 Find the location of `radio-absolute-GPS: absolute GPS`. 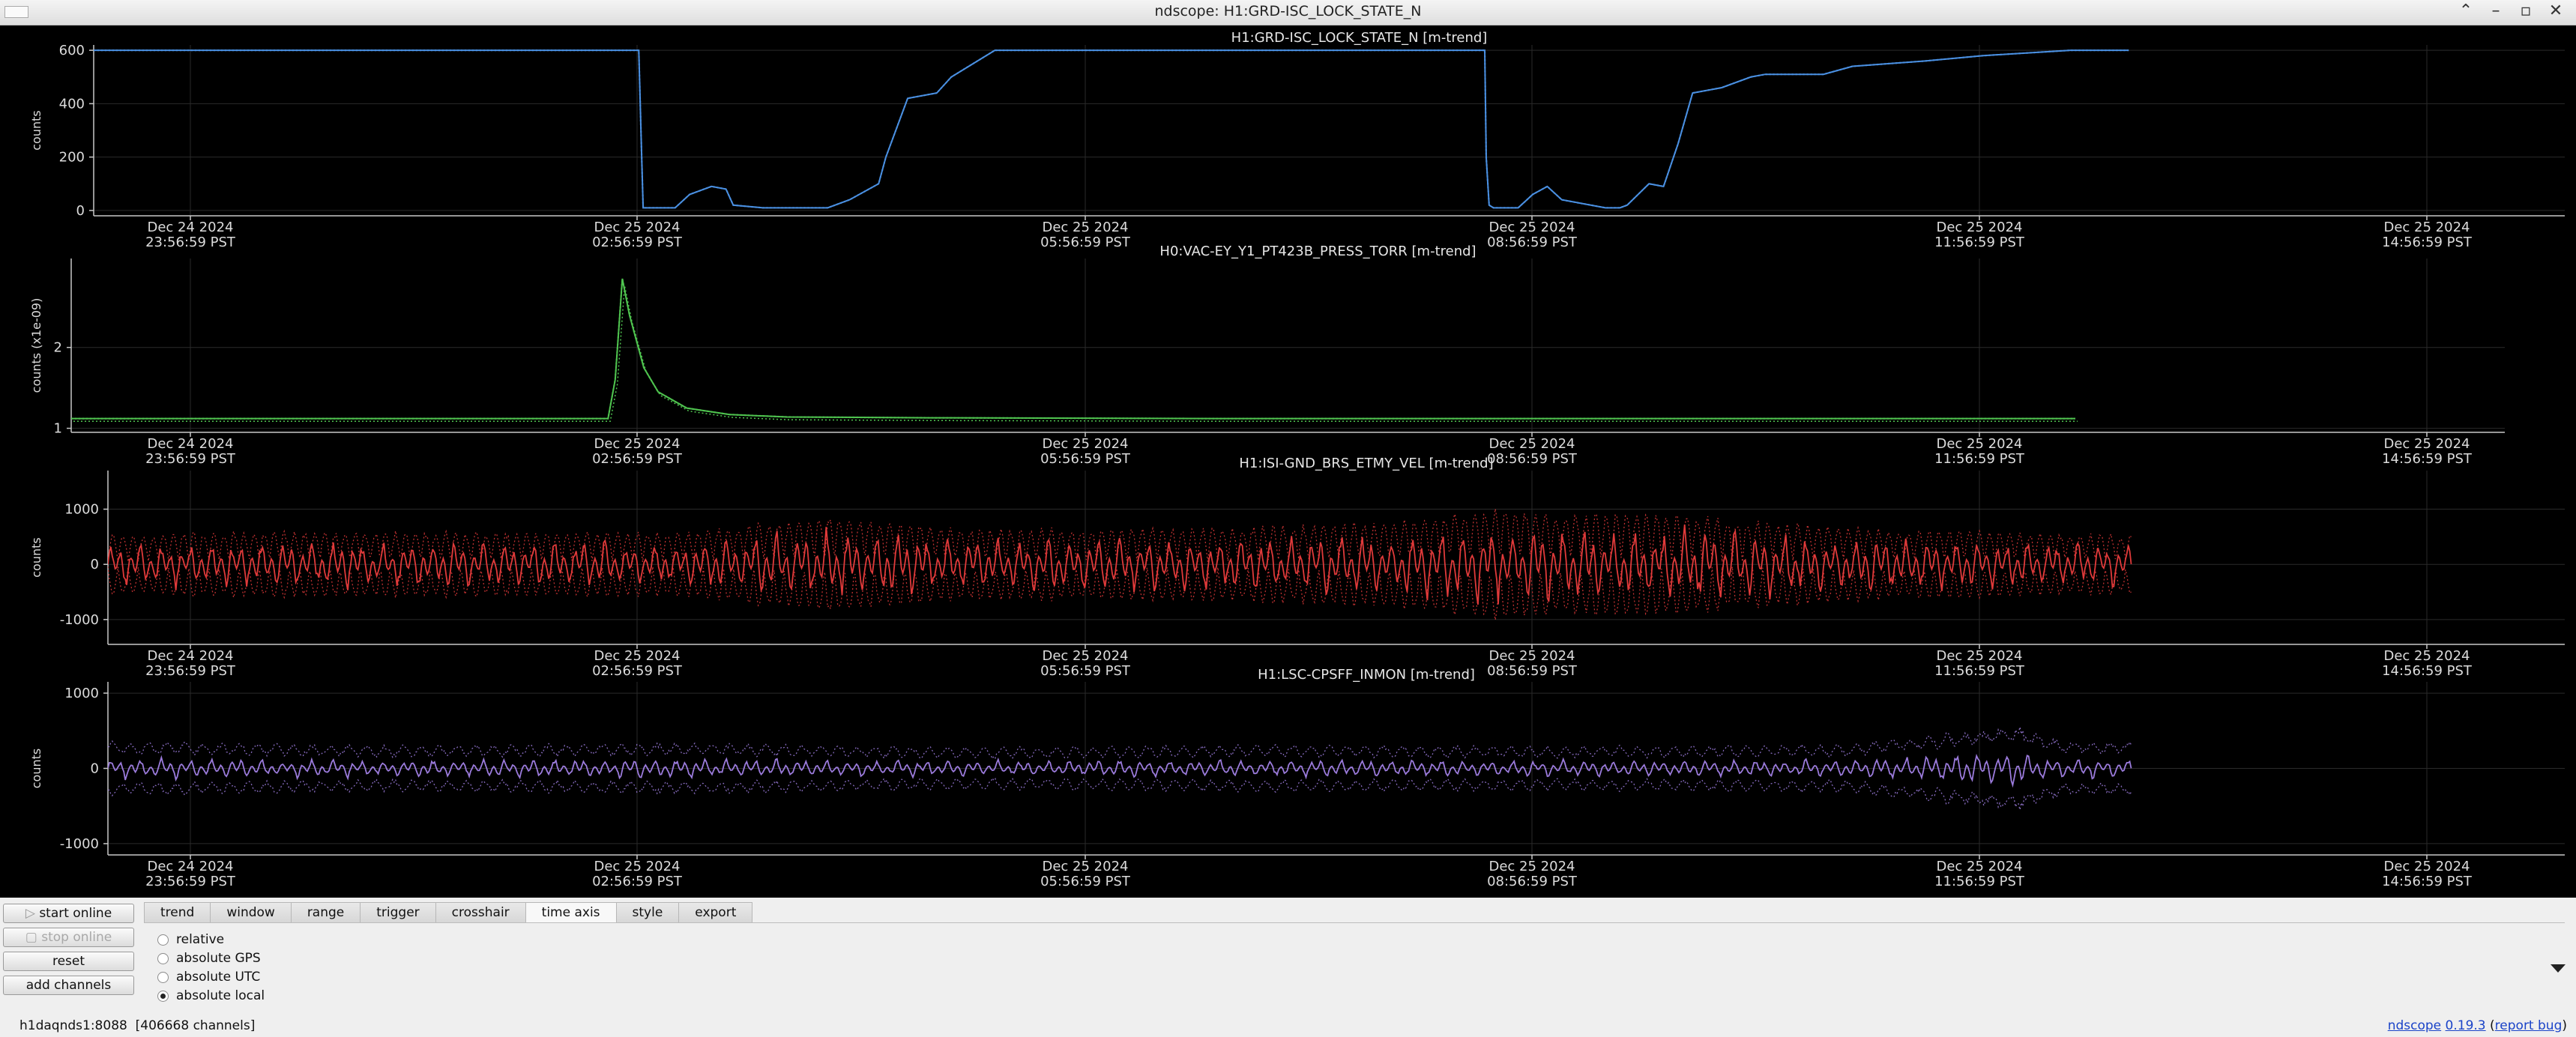

radio-absolute-GPS: absolute GPS is located at coordinates (209, 958).